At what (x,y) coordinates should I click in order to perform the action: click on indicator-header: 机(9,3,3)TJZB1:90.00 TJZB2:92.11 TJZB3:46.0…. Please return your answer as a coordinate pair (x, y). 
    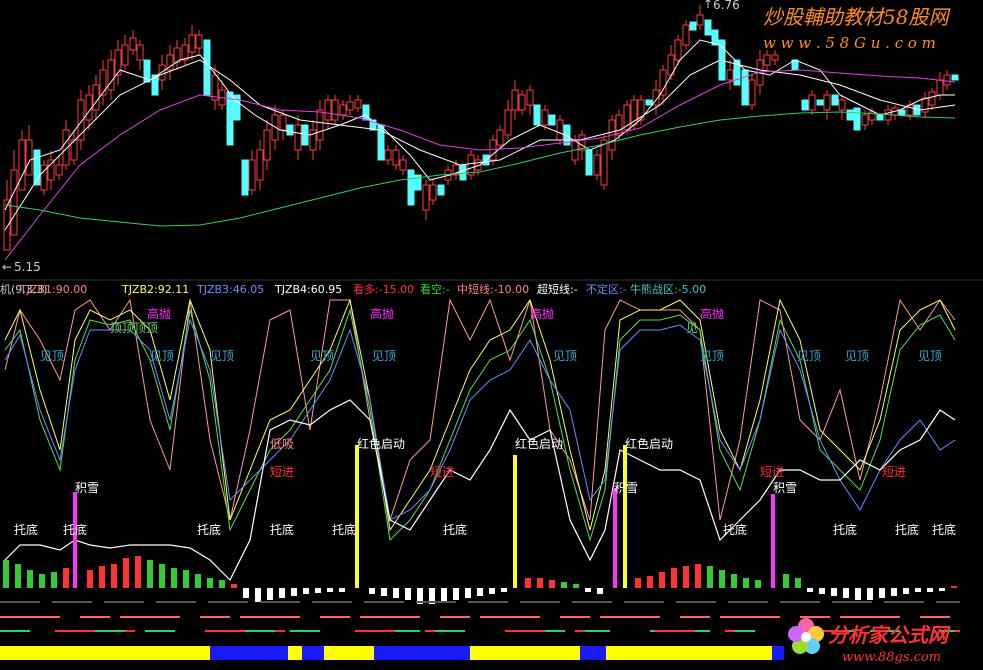
    Looking at the image, I should click on (353, 289).